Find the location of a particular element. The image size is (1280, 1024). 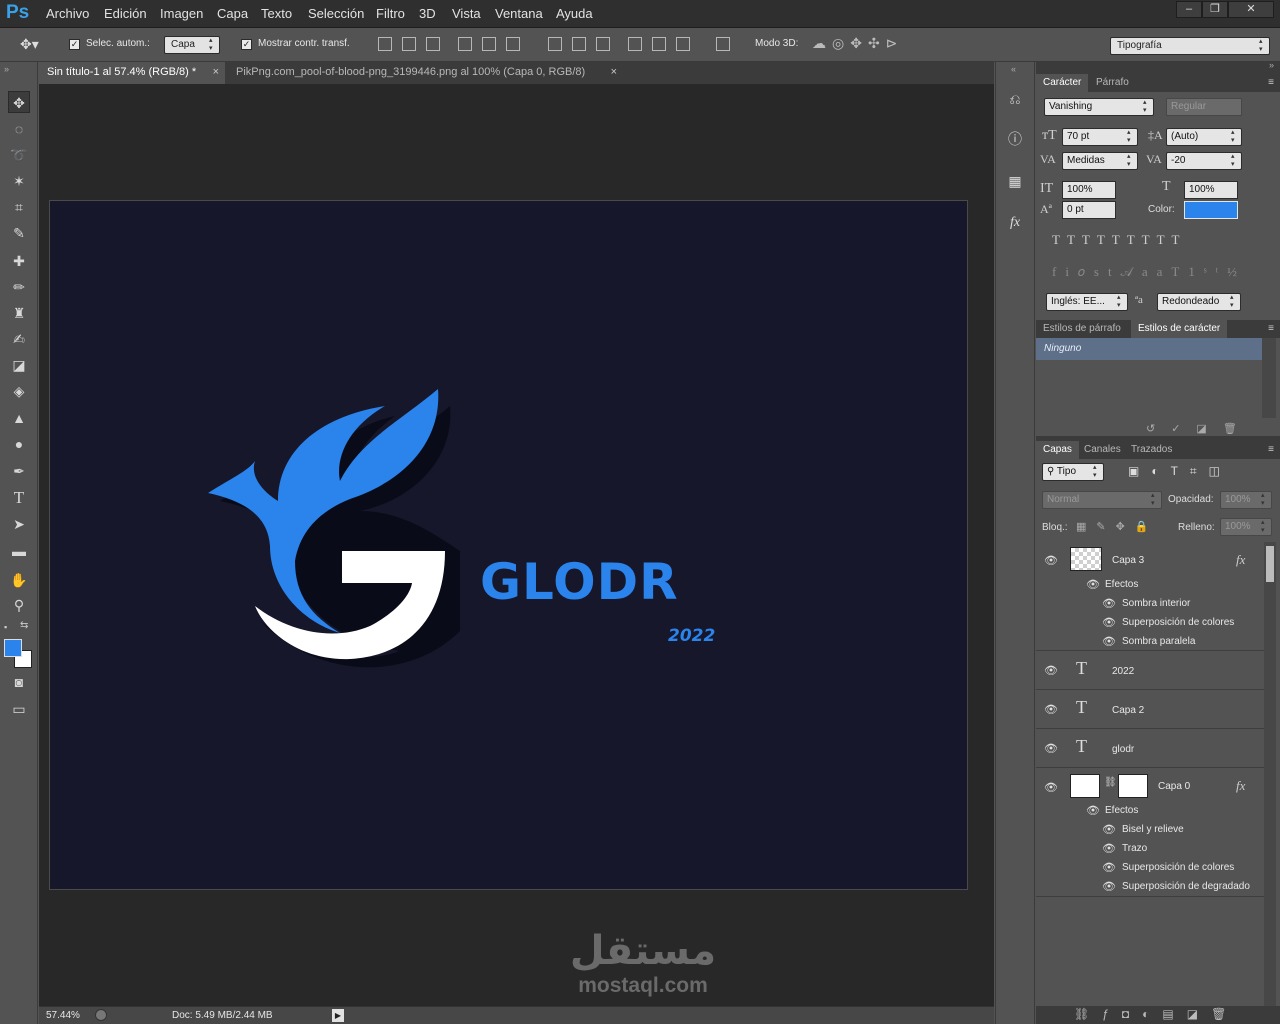

minimize-button: – is located at coordinates (1189, 9).